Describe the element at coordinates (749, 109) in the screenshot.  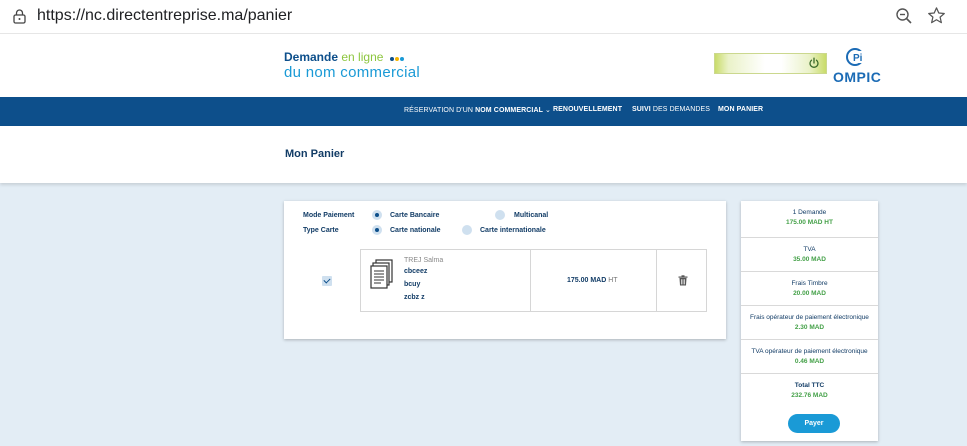
I see `nav-panier-suffix: PANIER` at that location.